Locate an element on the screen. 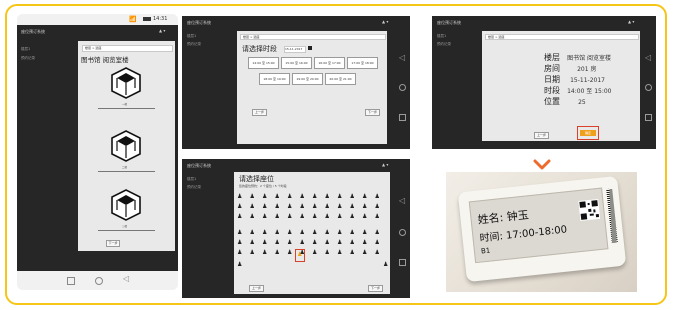 The height and width of the screenshot is (310, 673). timeslot-option: 19:00 至 20:00 is located at coordinates (307, 79).